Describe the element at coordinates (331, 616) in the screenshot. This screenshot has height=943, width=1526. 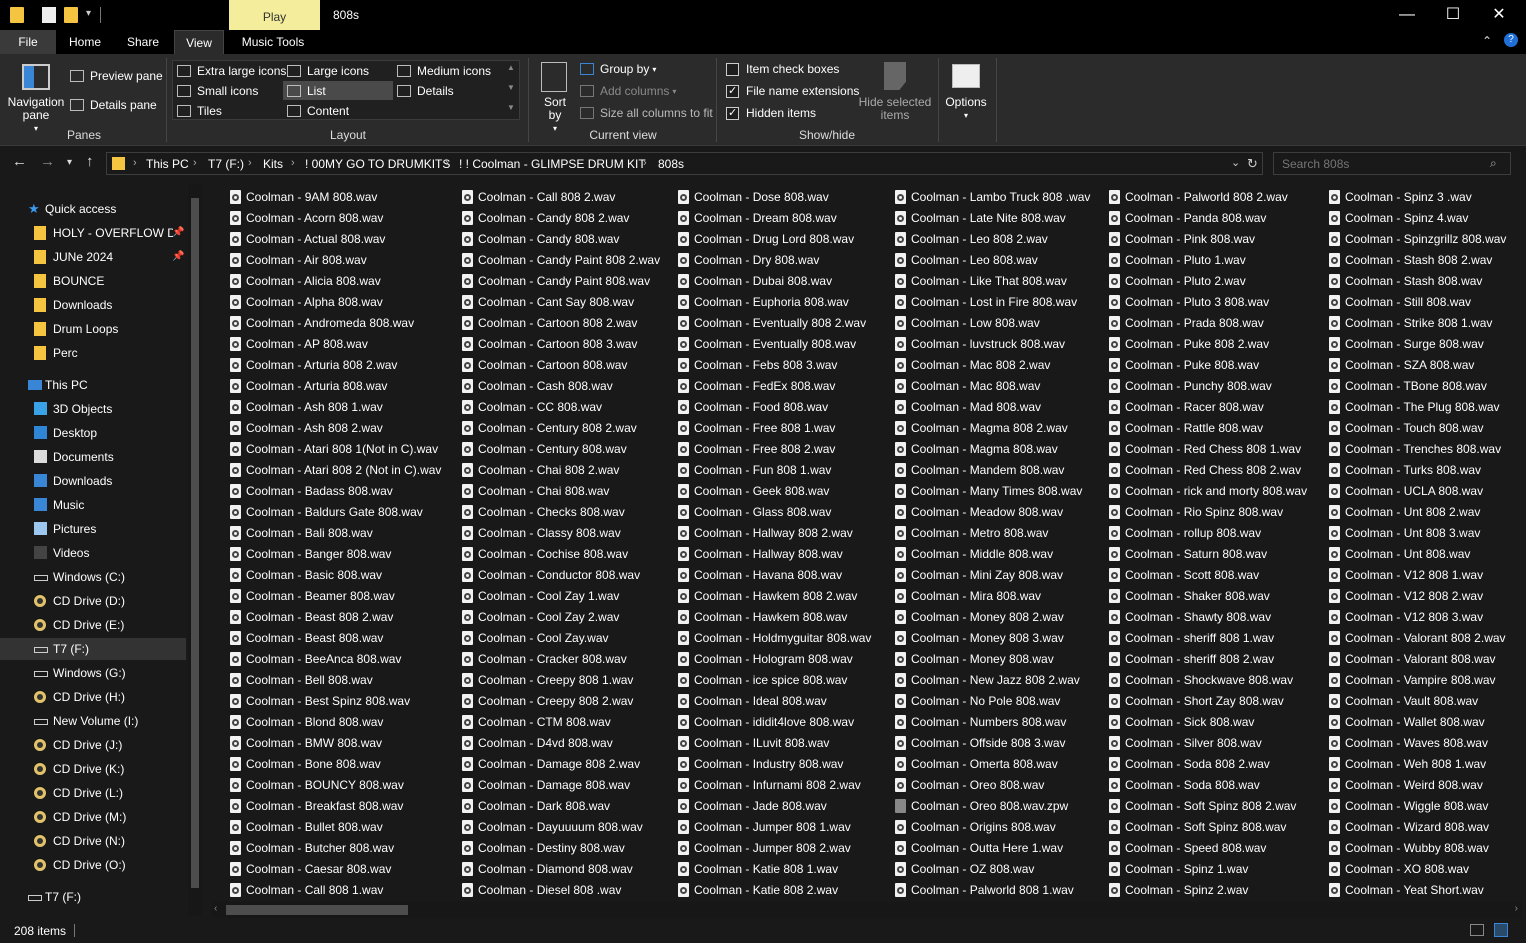
I see `file-item: Coolman - Beast 808 2.wav` at that location.